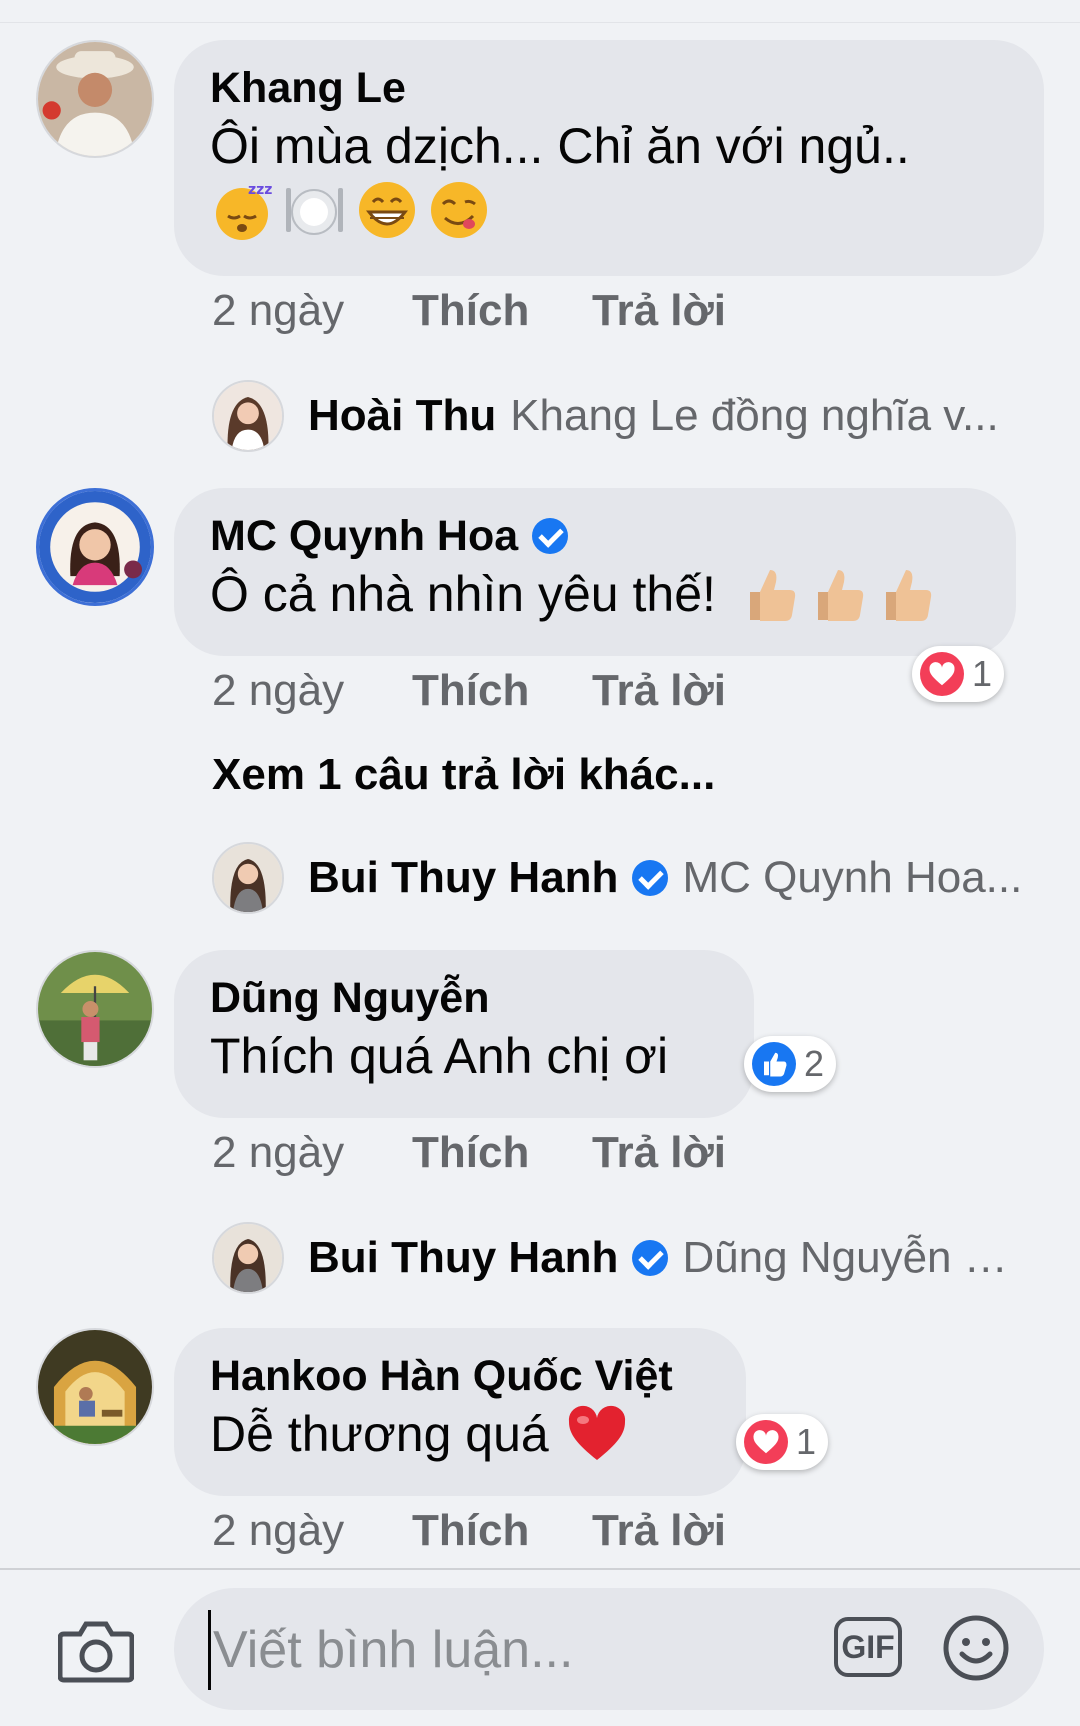  I want to click on reaction-summary: 2, so click(790, 1064).